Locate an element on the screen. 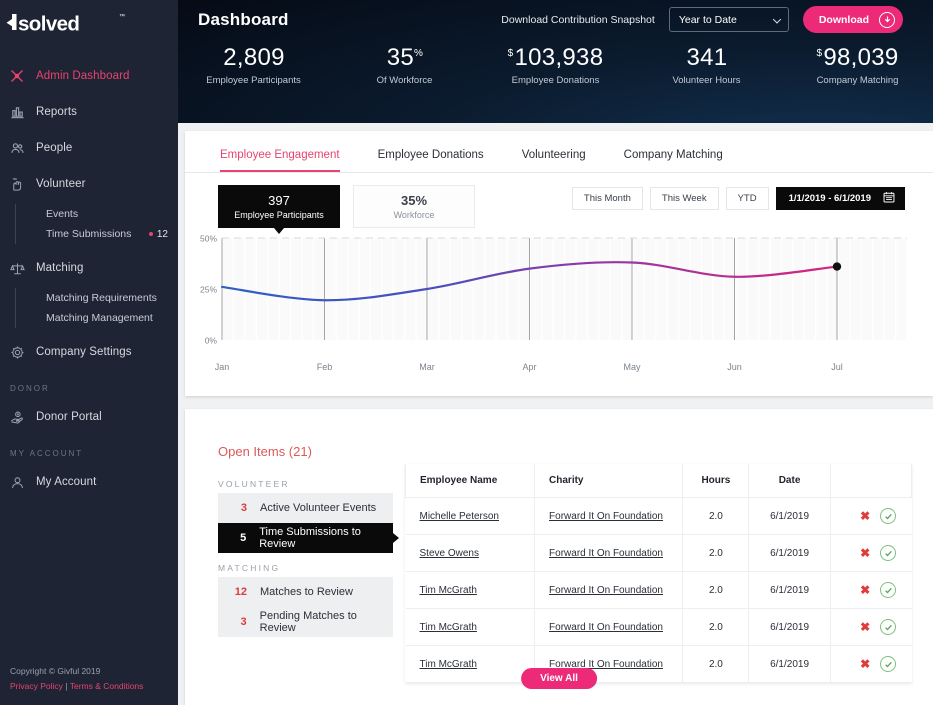  range-custom-dates: 1/1/2019 - 6/1/2019 is located at coordinates (840, 198).